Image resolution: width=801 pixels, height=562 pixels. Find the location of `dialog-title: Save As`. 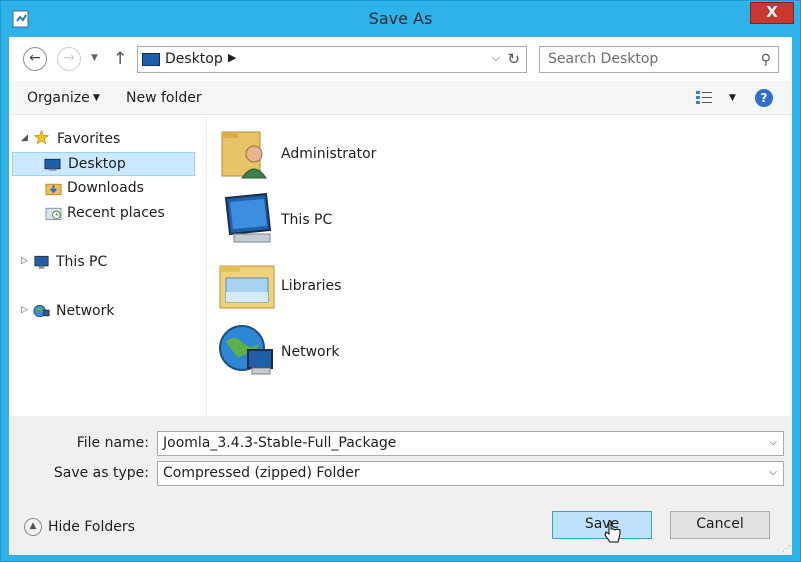

dialog-title: Save As is located at coordinates (400, 18).